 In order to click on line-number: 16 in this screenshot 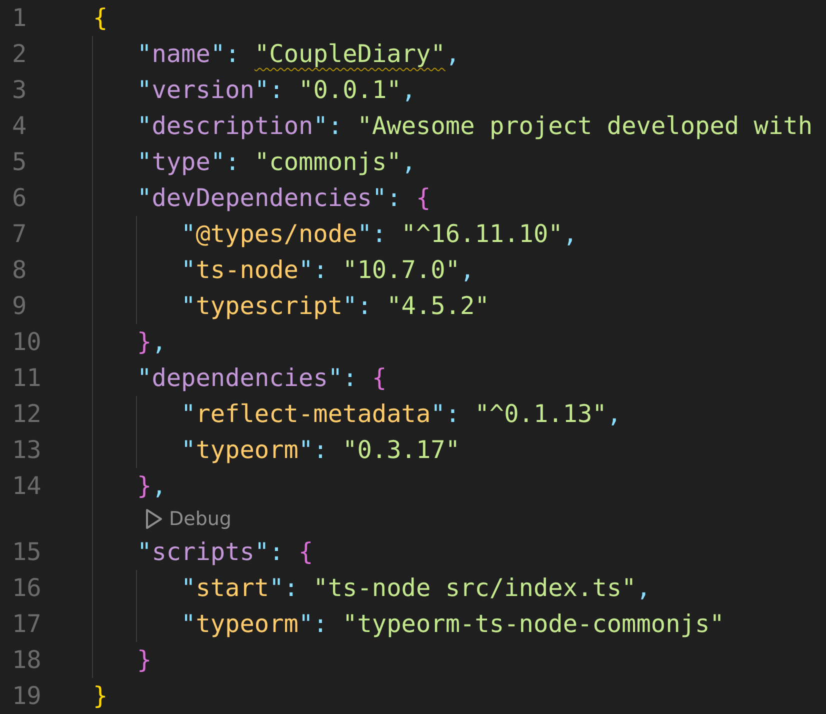, I will do `click(26, 588)`.